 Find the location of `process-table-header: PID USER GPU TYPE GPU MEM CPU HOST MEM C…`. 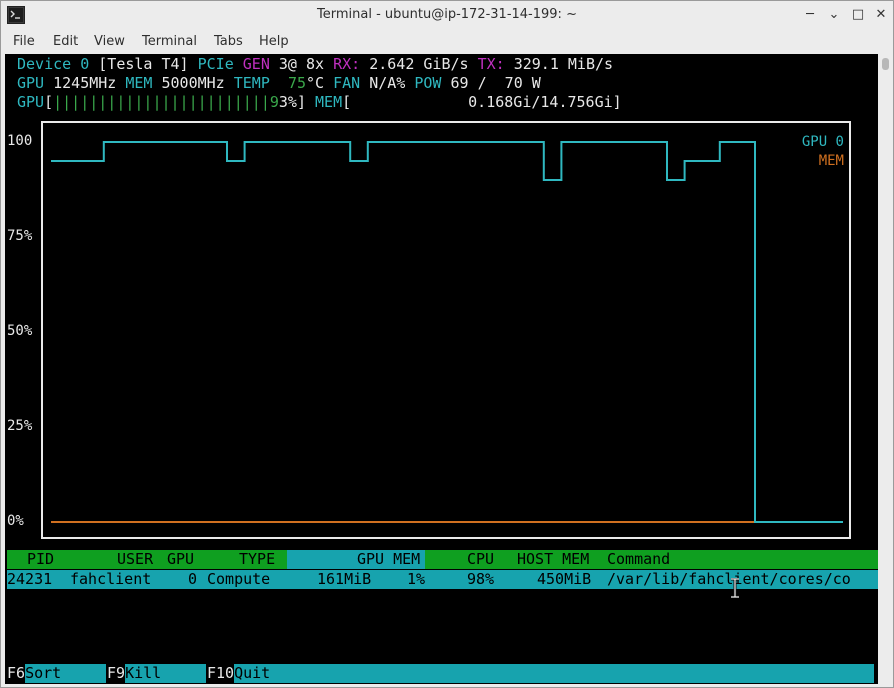

process-table-header: PID USER GPU TYPE GPU MEM CPU HOST MEM C… is located at coordinates (442, 559).